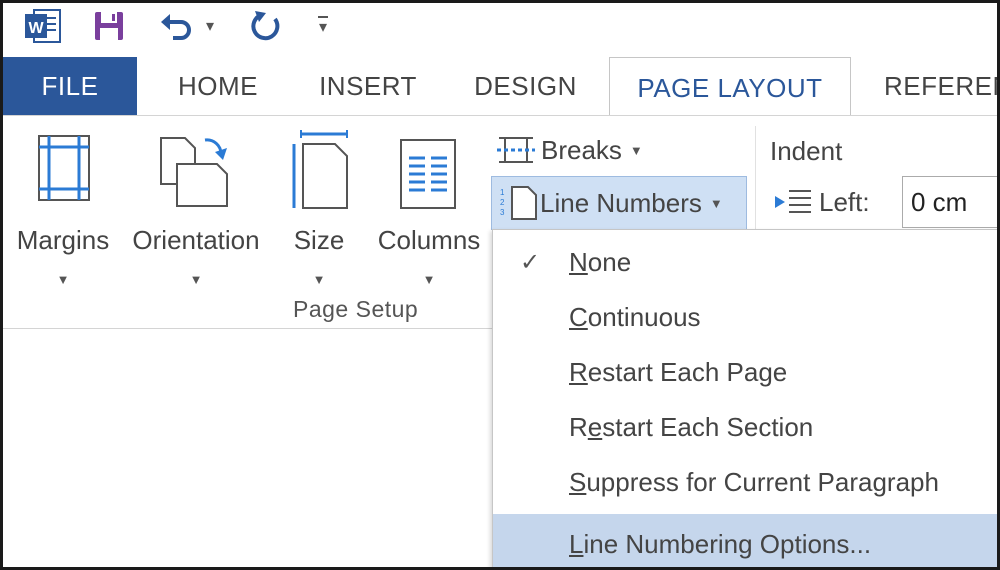 The image size is (1000, 570). I want to click on indent-left-icon, so click(793, 201).